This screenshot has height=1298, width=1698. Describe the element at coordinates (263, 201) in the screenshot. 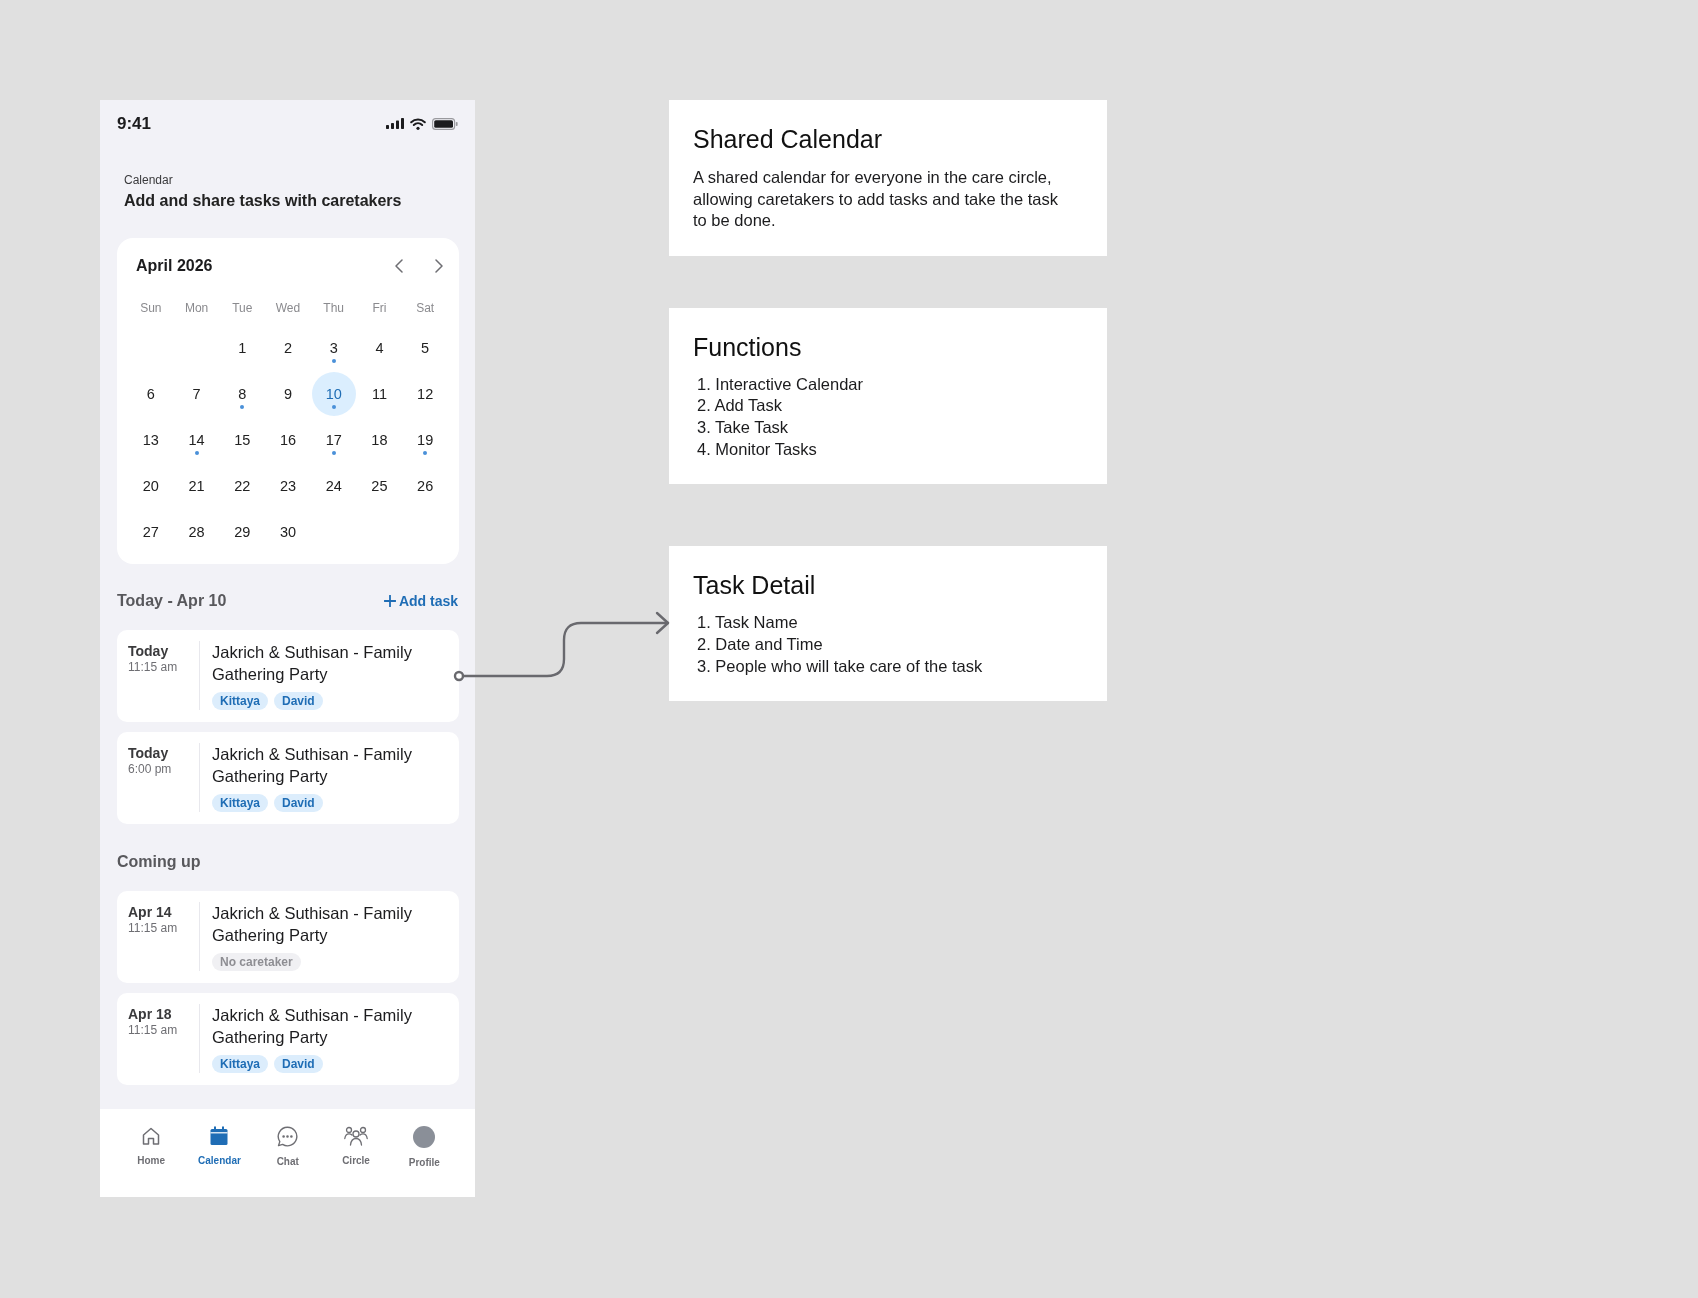

I see `screen-title: Add and share tasks with caretakers` at that location.